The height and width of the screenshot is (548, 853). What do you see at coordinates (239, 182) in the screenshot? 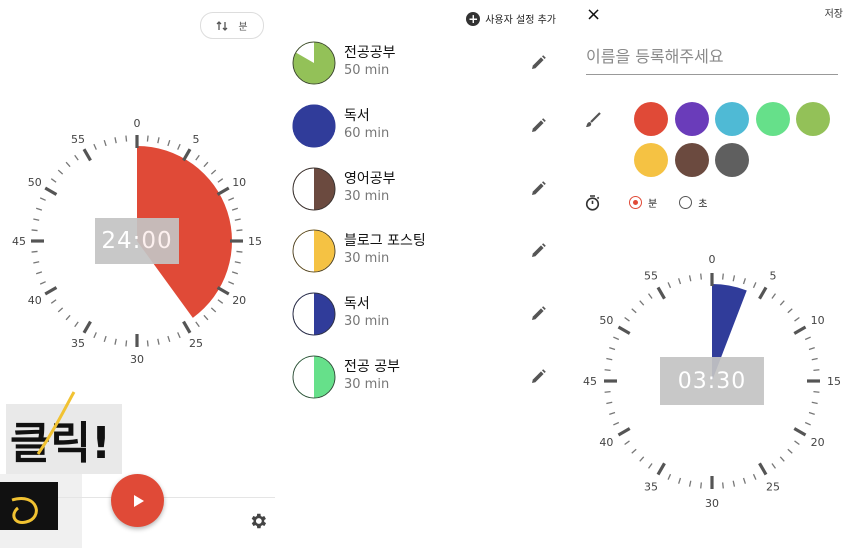
I see `dial-minute-label: 10` at bounding box center [239, 182].